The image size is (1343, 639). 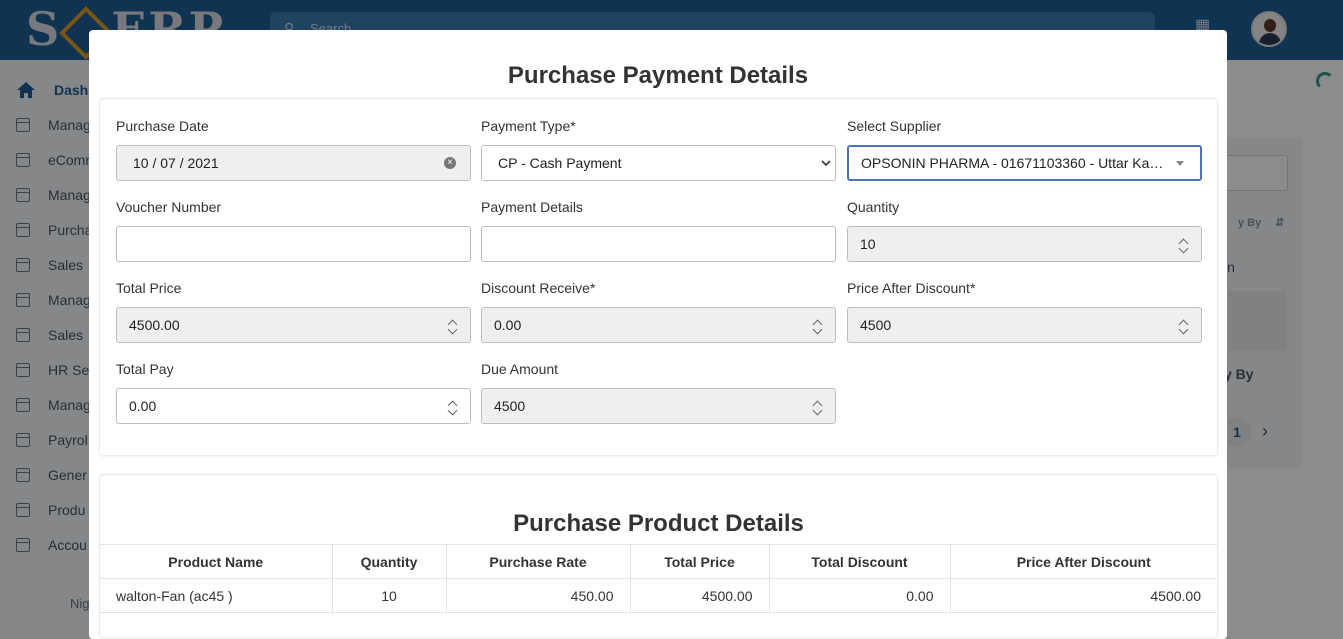 I want to click on discount-receive-label: Discount Receive*, so click(x=538, y=288).